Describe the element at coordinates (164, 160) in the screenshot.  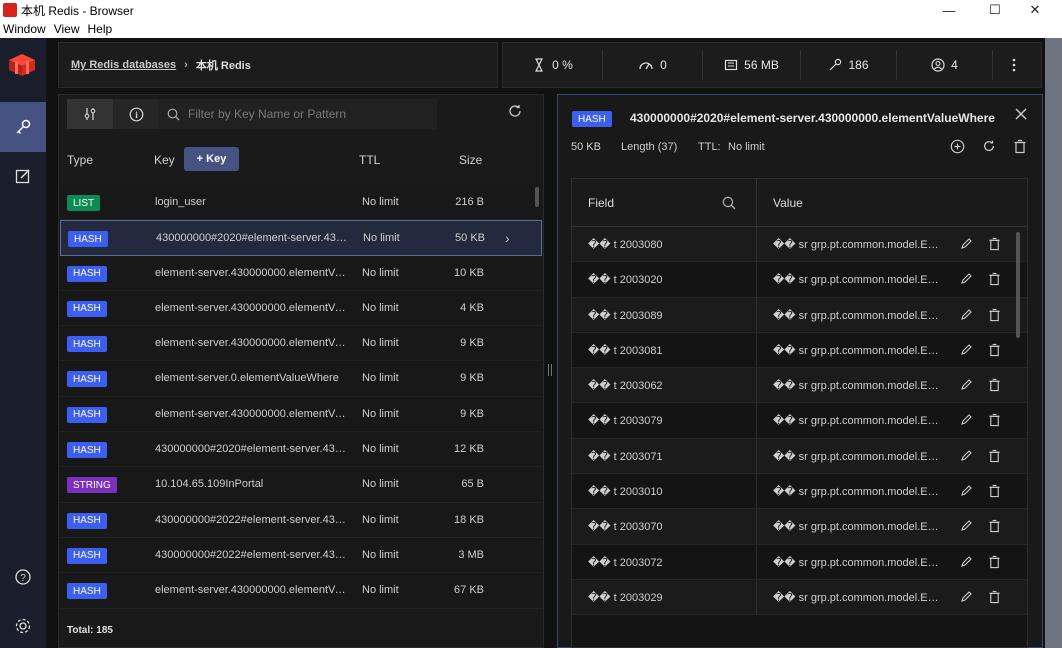
I see `column-key: Key` at that location.